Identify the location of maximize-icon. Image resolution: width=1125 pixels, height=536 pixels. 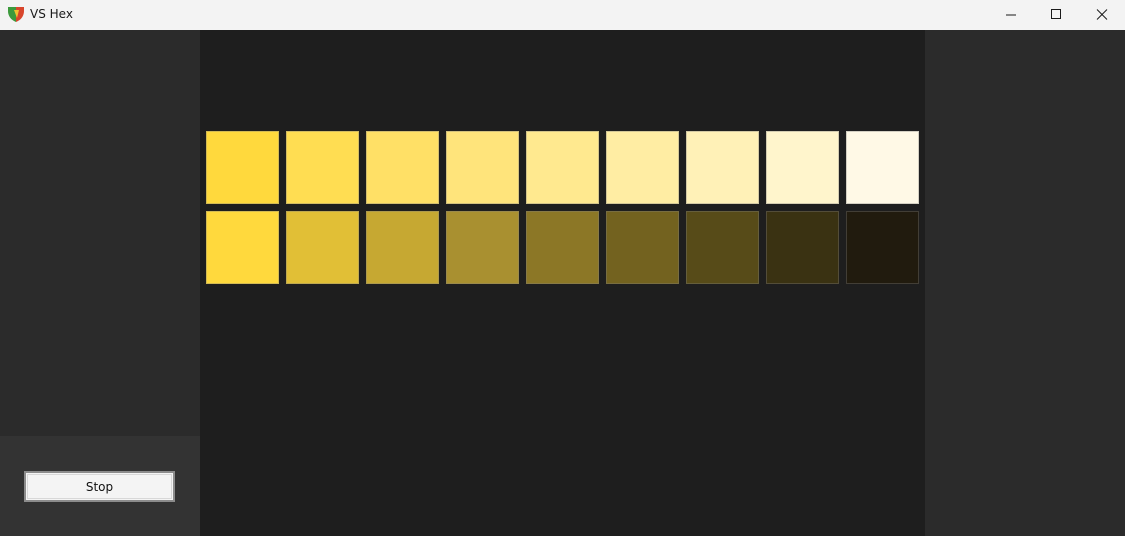
(1056, 14).